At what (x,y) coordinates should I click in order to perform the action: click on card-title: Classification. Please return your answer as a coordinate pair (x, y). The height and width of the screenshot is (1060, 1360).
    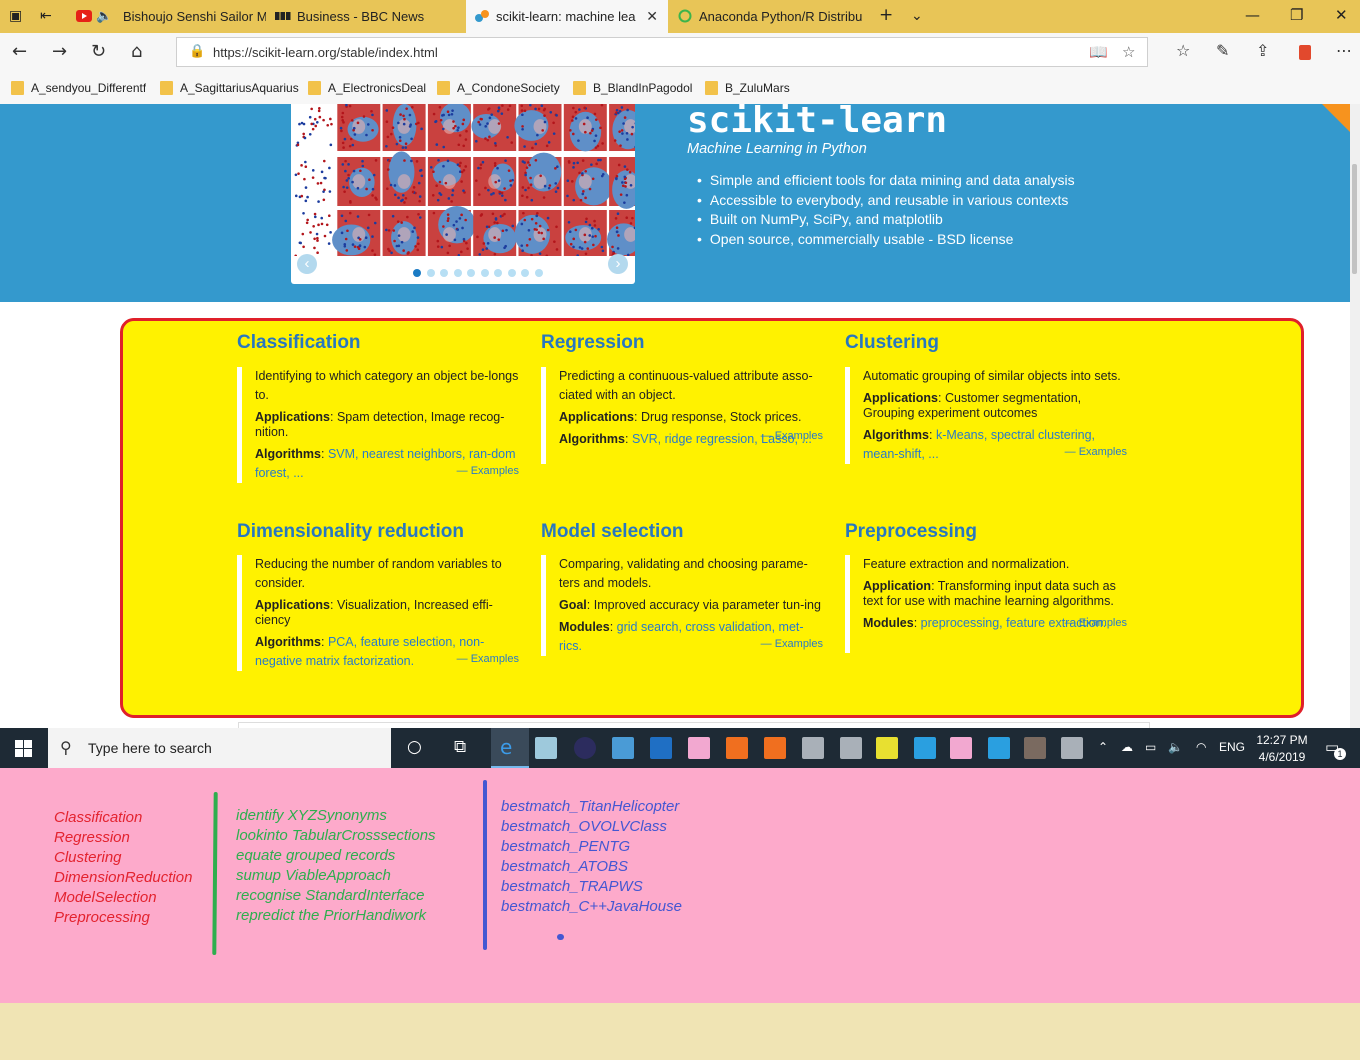
    Looking at the image, I should click on (378, 344).